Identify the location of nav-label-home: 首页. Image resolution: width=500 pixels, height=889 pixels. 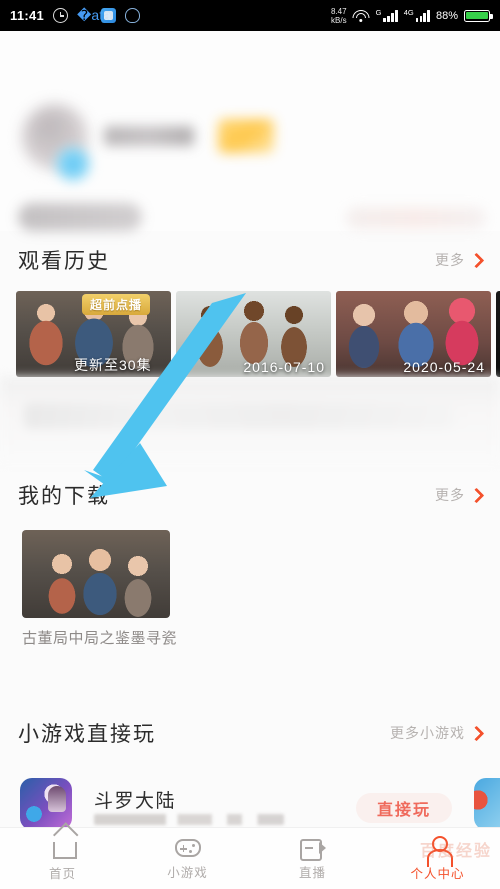
(62, 874).